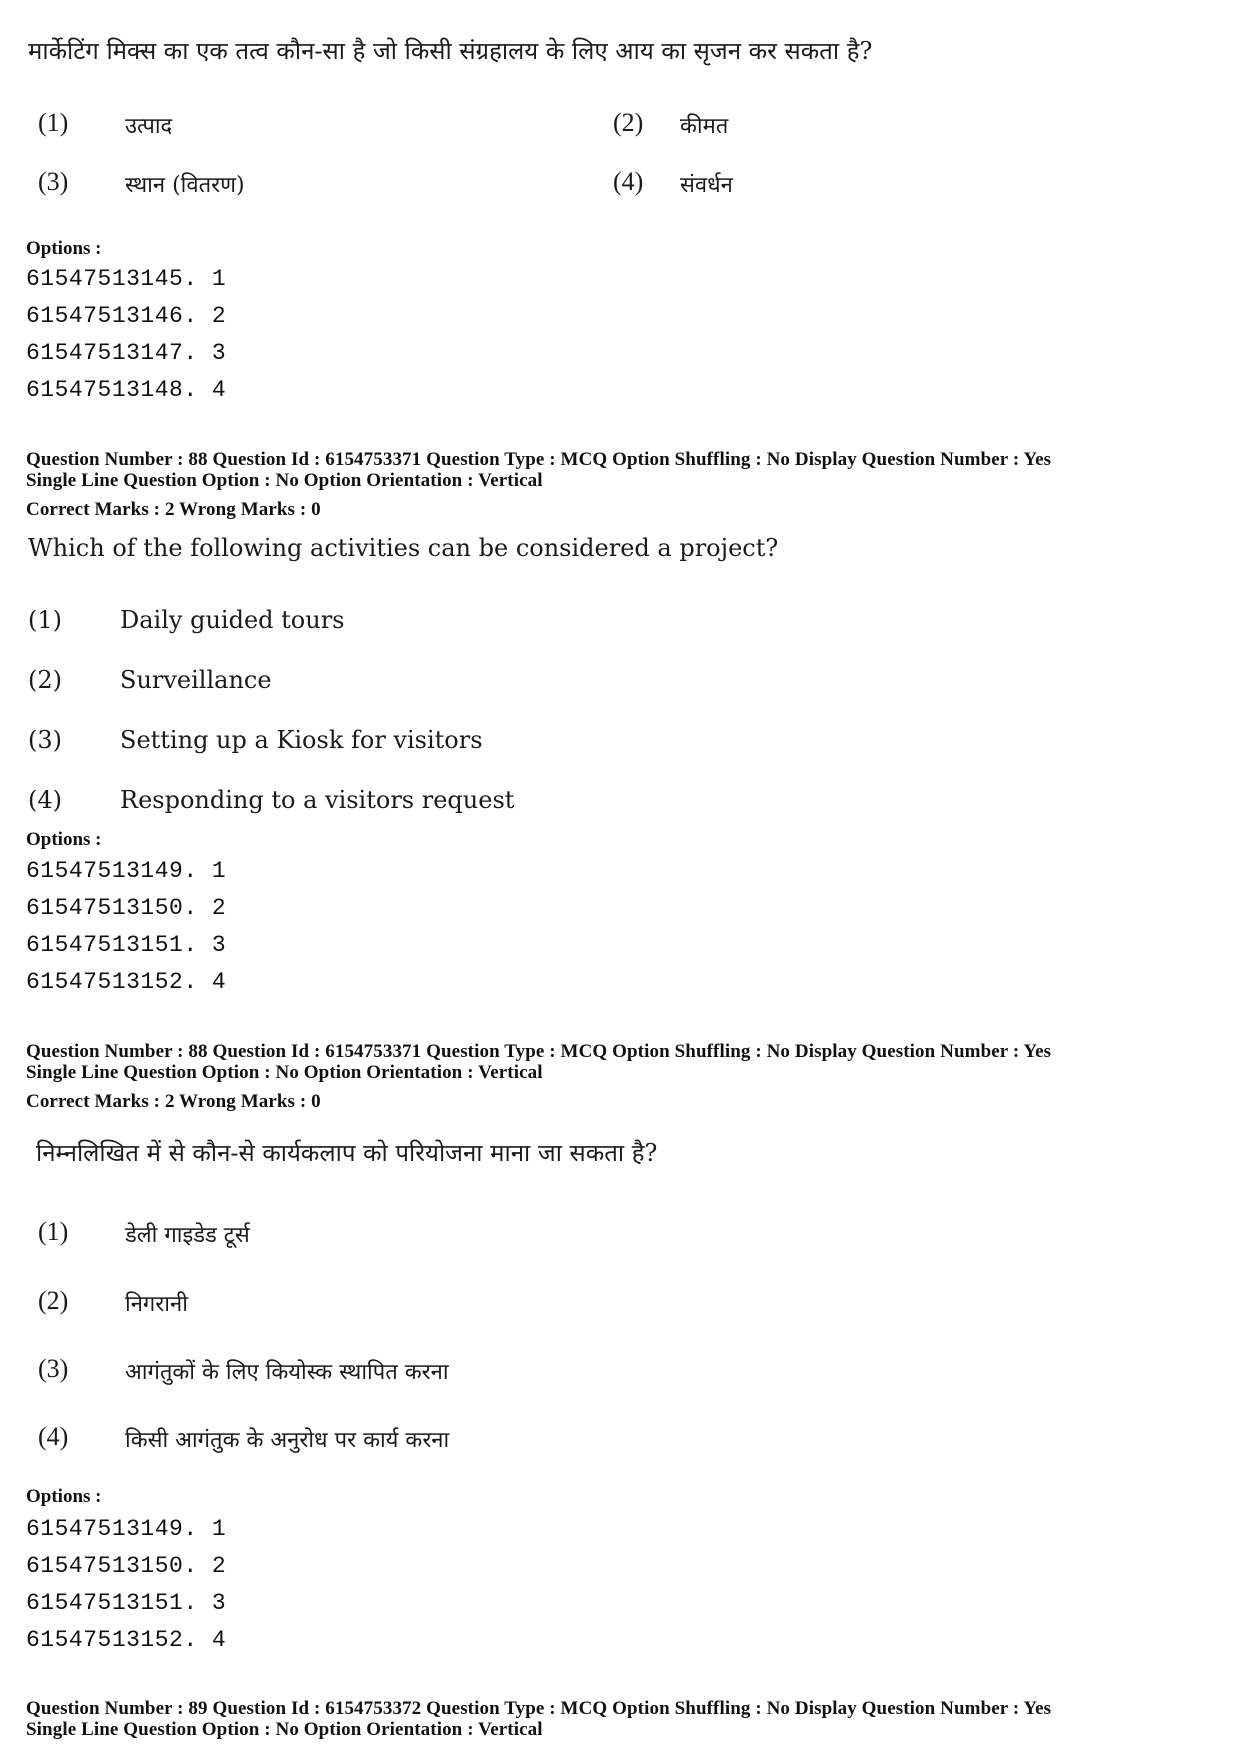 The image size is (1240, 1754). Describe the element at coordinates (185, 185) in the screenshot. I see `option-text: स्थान (वितरण)` at that location.